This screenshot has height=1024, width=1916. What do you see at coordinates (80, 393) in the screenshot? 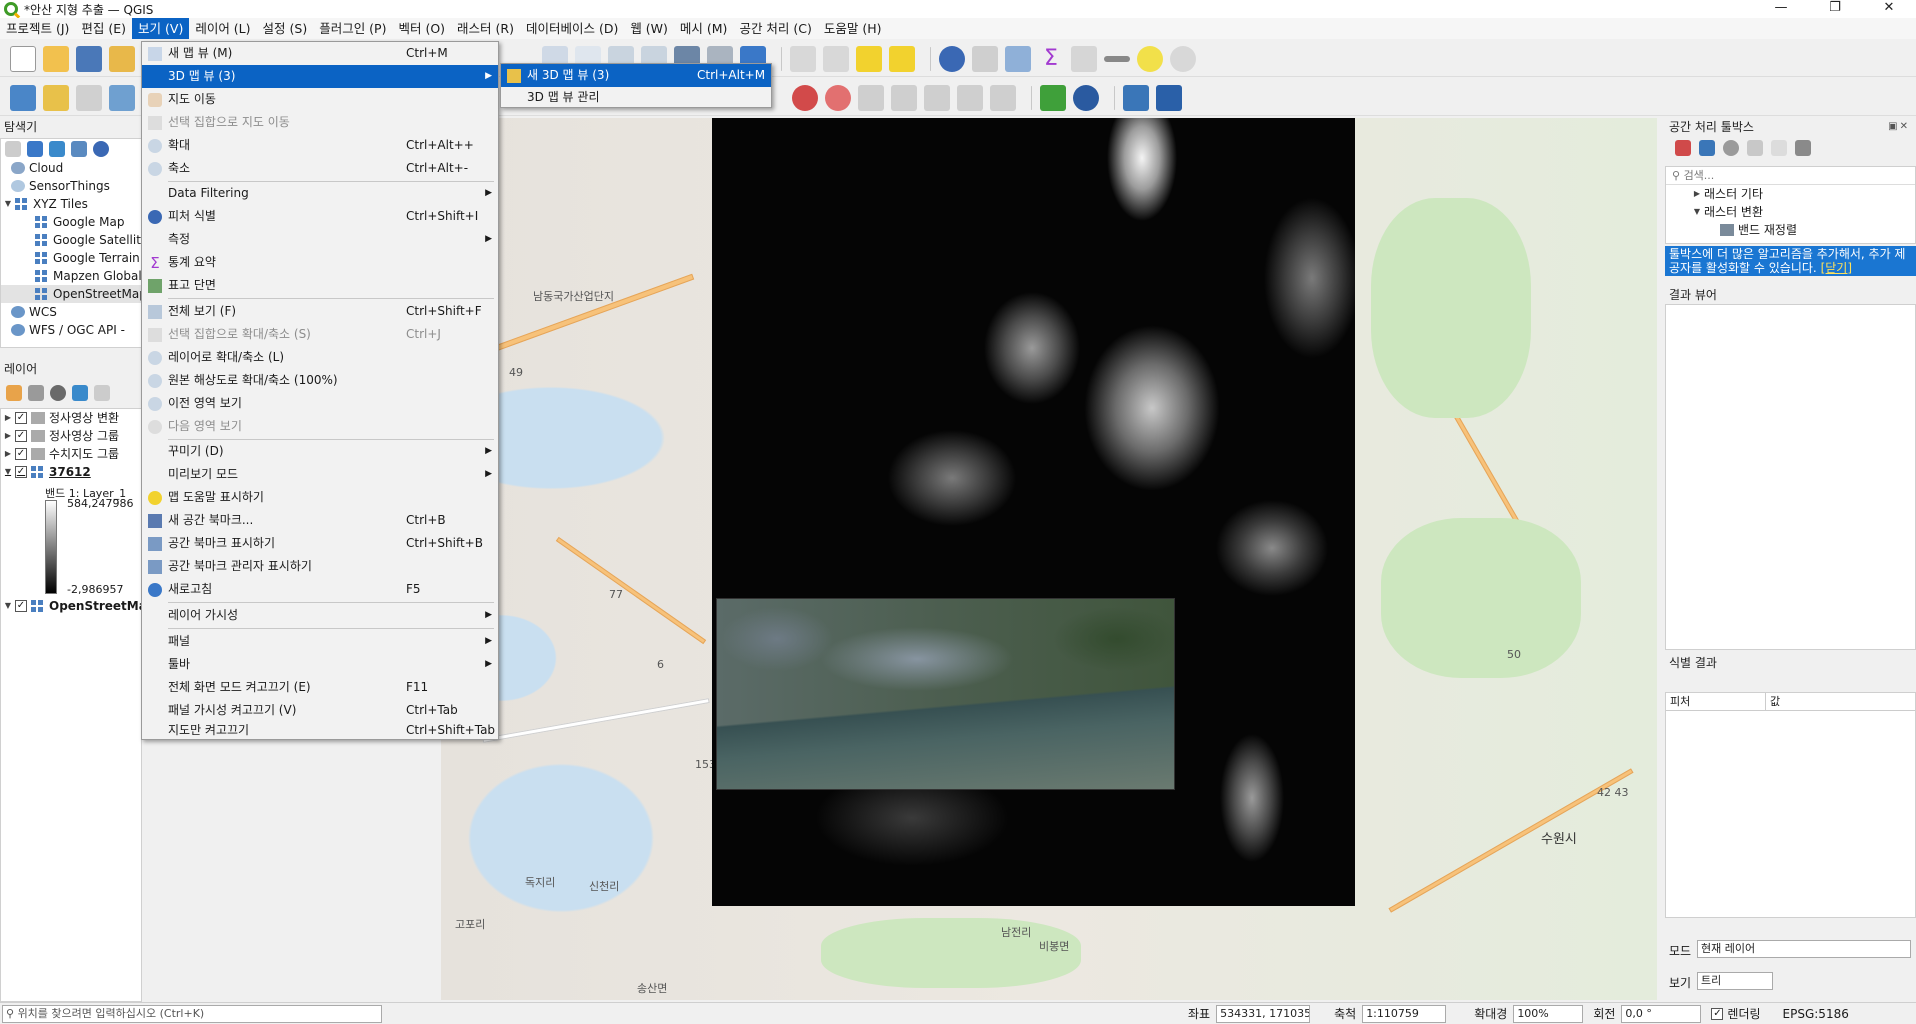
I see `filter-legend-icon` at bounding box center [80, 393].